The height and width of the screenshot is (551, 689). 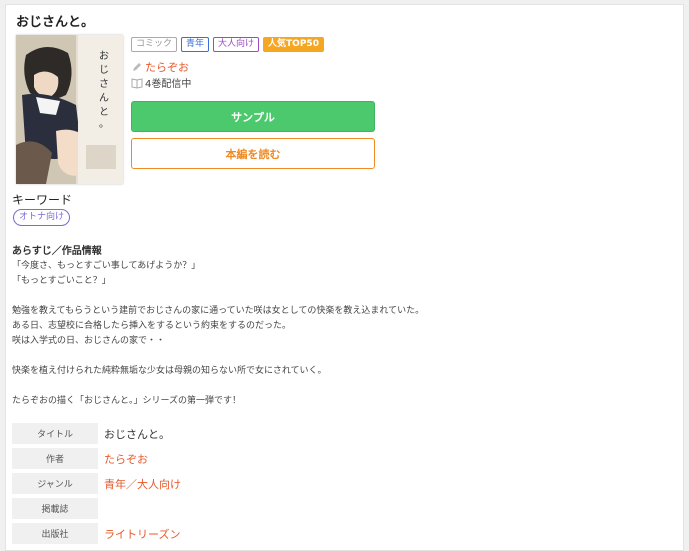 What do you see at coordinates (106, 266) in the screenshot?
I see `synopsis-line: 「今度さ、もっとすごい事してあげようか？」` at bounding box center [106, 266].